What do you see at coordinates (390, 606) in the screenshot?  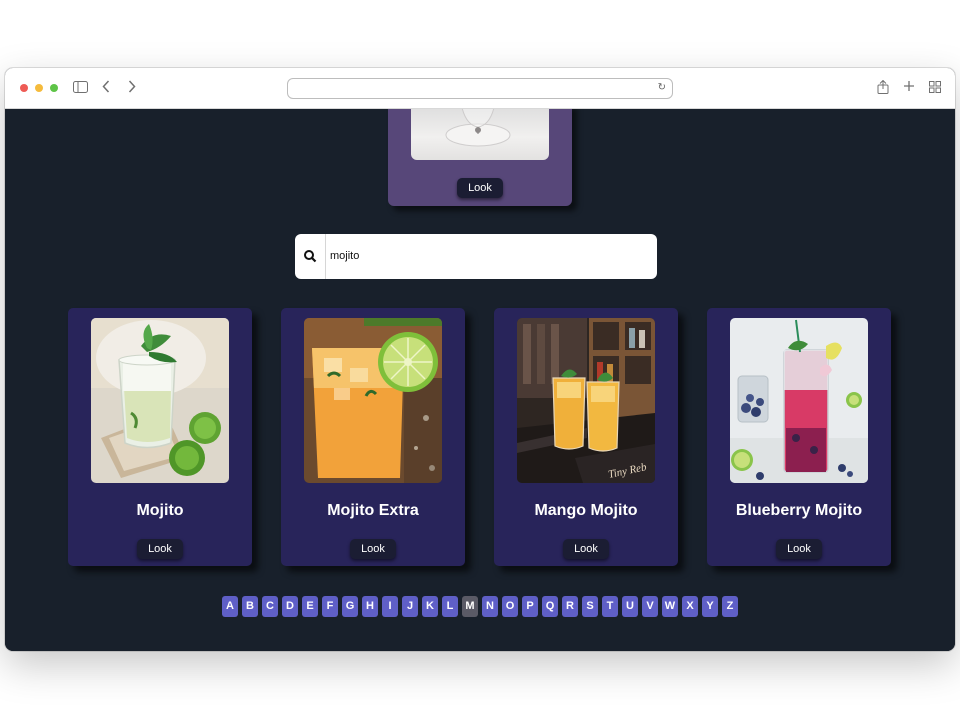 I see `letter-button-i: I` at bounding box center [390, 606].